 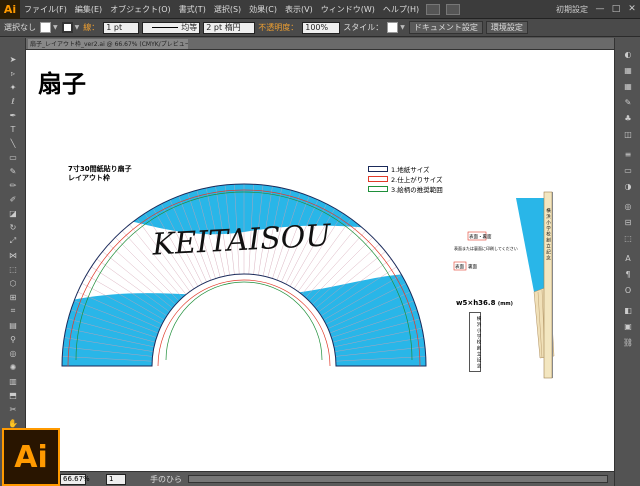 I want to click on maximize-button: □, so click(x=616, y=9).